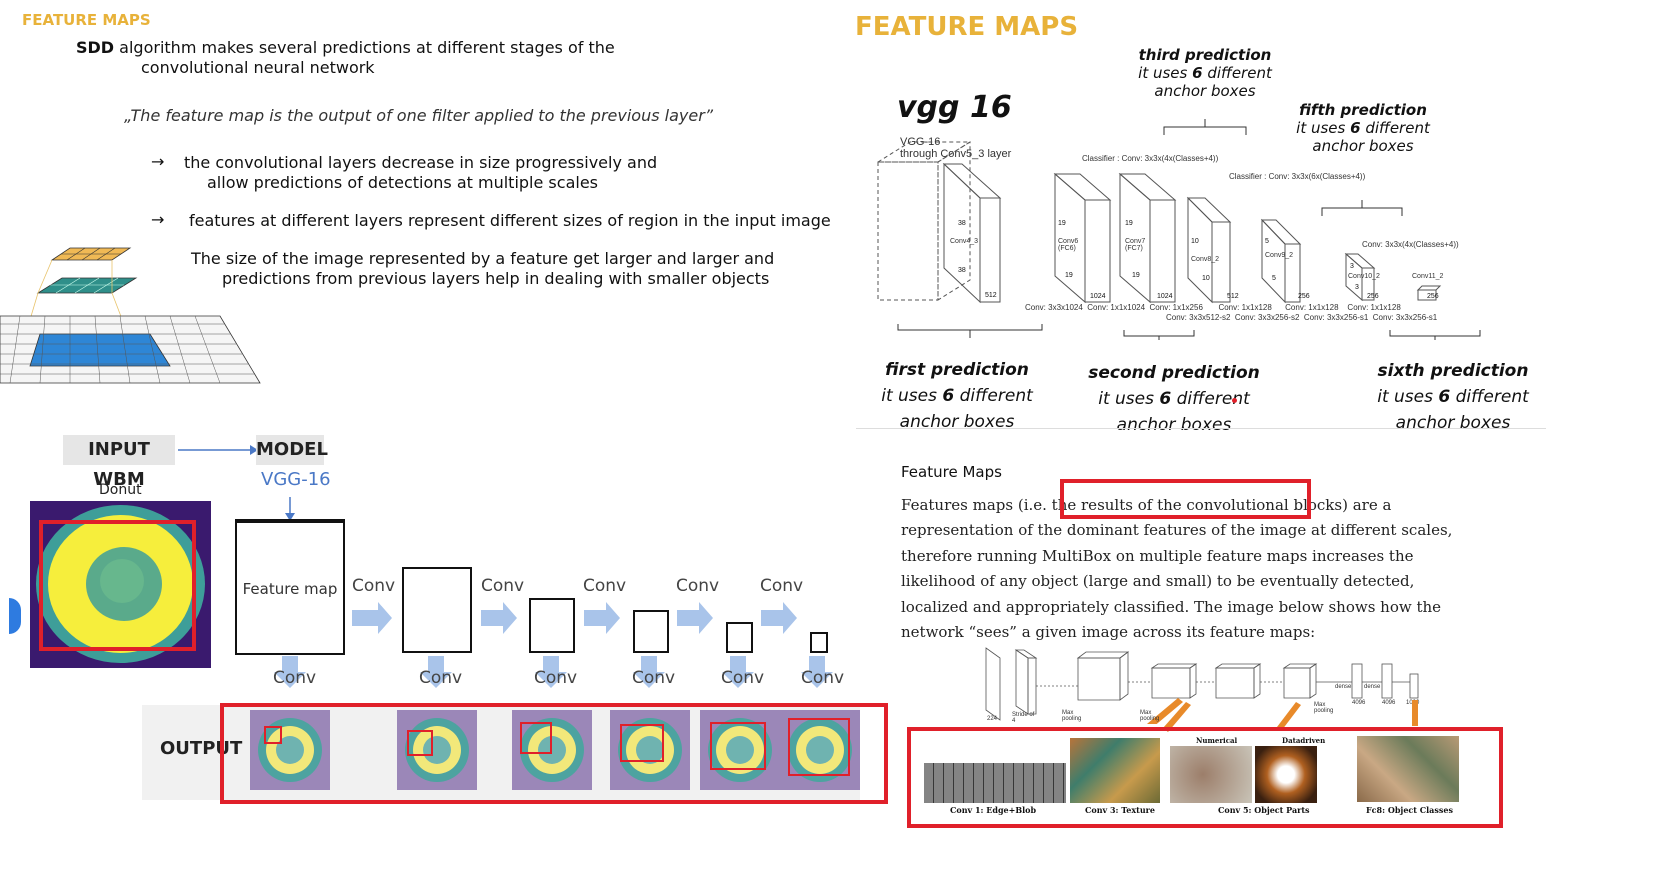  What do you see at coordinates (1274, 278) in the screenshot?
I see `dim-14: 5` at bounding box center [1274, 278].